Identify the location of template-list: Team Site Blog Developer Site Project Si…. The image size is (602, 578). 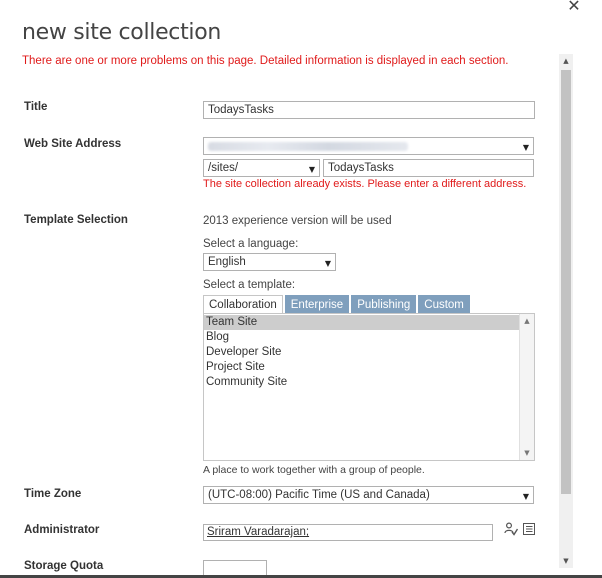
(362, 352).